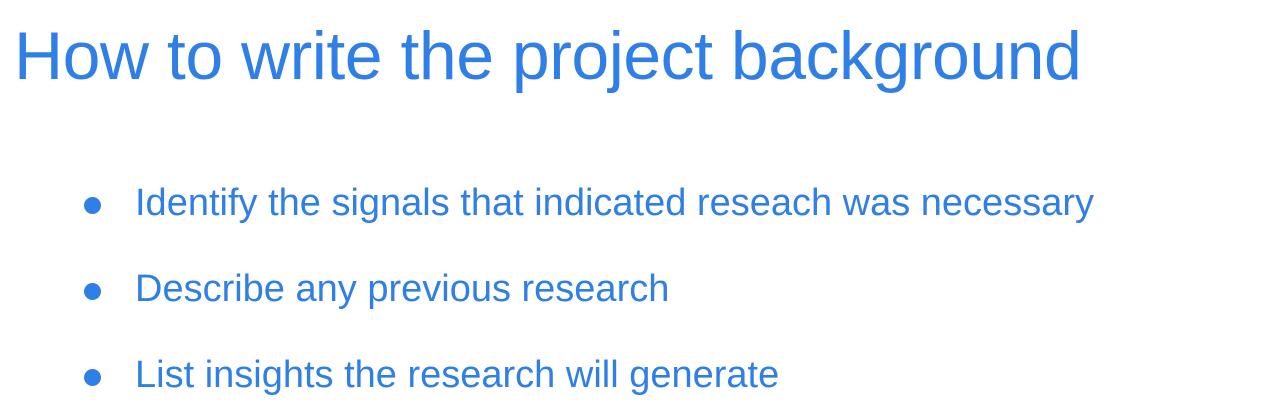 The width and height of the screenshot is (1280, 418). What do you see at coordinates (402, 289) in the screenshot?
I see `bullet-text: Describe any previous research` at bounding box center [402, 289].